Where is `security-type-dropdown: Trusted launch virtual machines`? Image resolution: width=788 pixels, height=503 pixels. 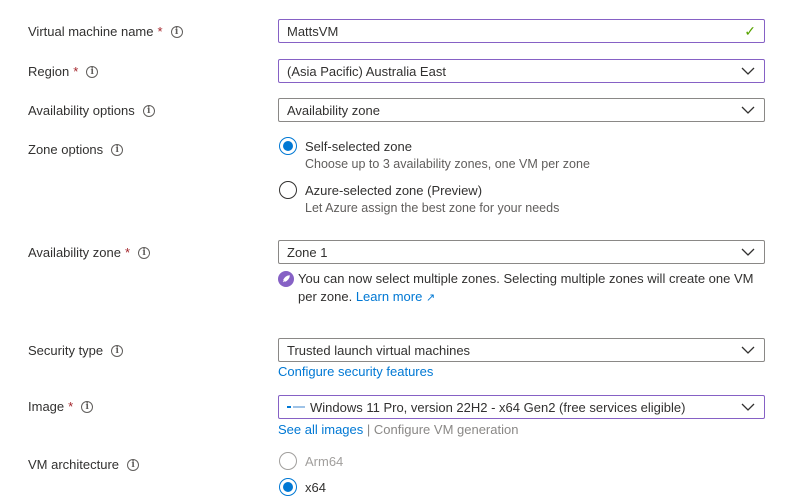
security-type-dropdown: Trusted launch virtual machines is located at coordinates (521, 350).